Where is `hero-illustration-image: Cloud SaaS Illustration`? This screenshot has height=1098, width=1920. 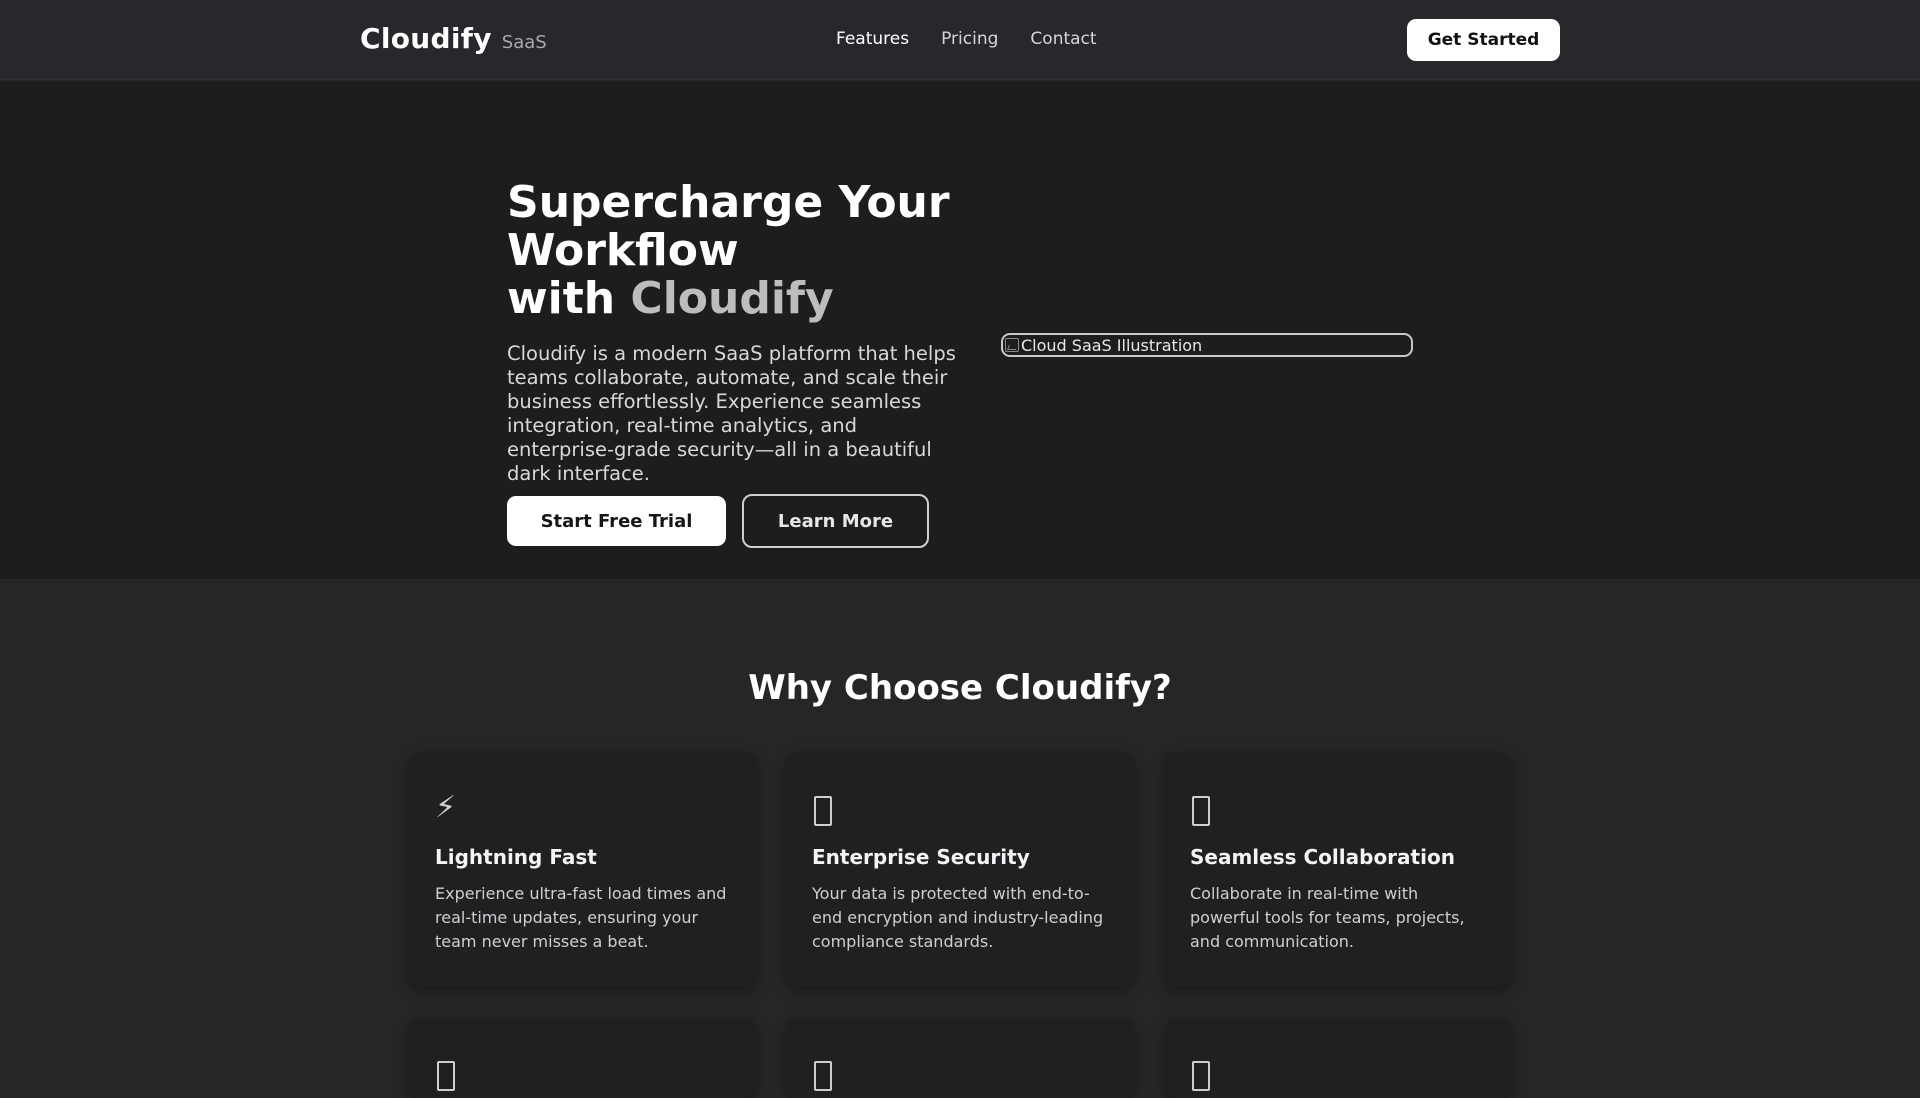
hero-illustration-image: Cloud SaaS Illustration is located at coordinates (1207, 345).